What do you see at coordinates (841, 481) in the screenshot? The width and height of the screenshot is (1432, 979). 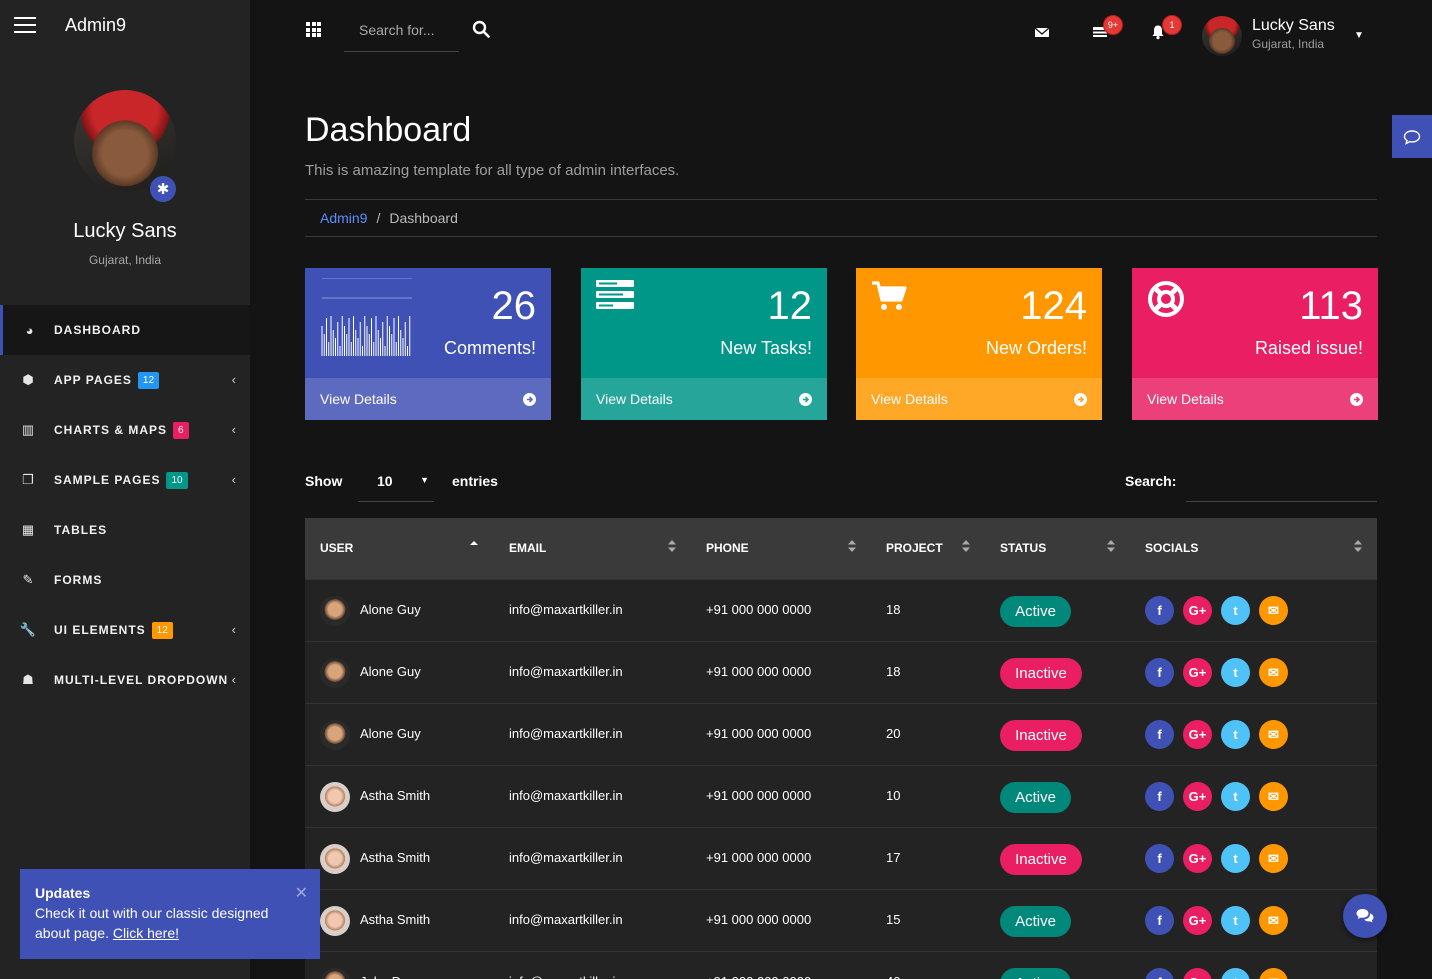 I see `table-controls: Show 10 ▼ entries Search:` at bounding box center [841, 481].